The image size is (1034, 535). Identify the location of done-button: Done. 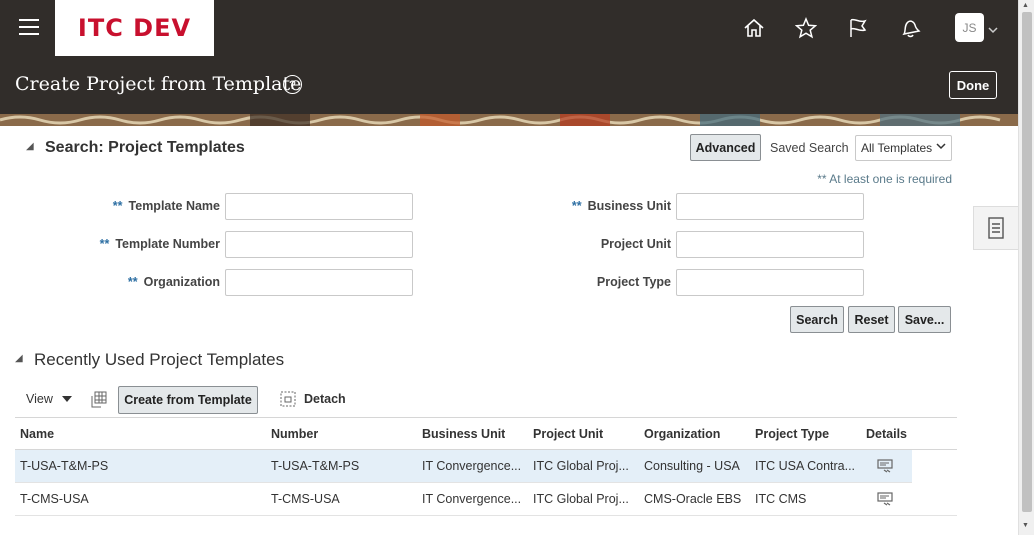
(973, 85).